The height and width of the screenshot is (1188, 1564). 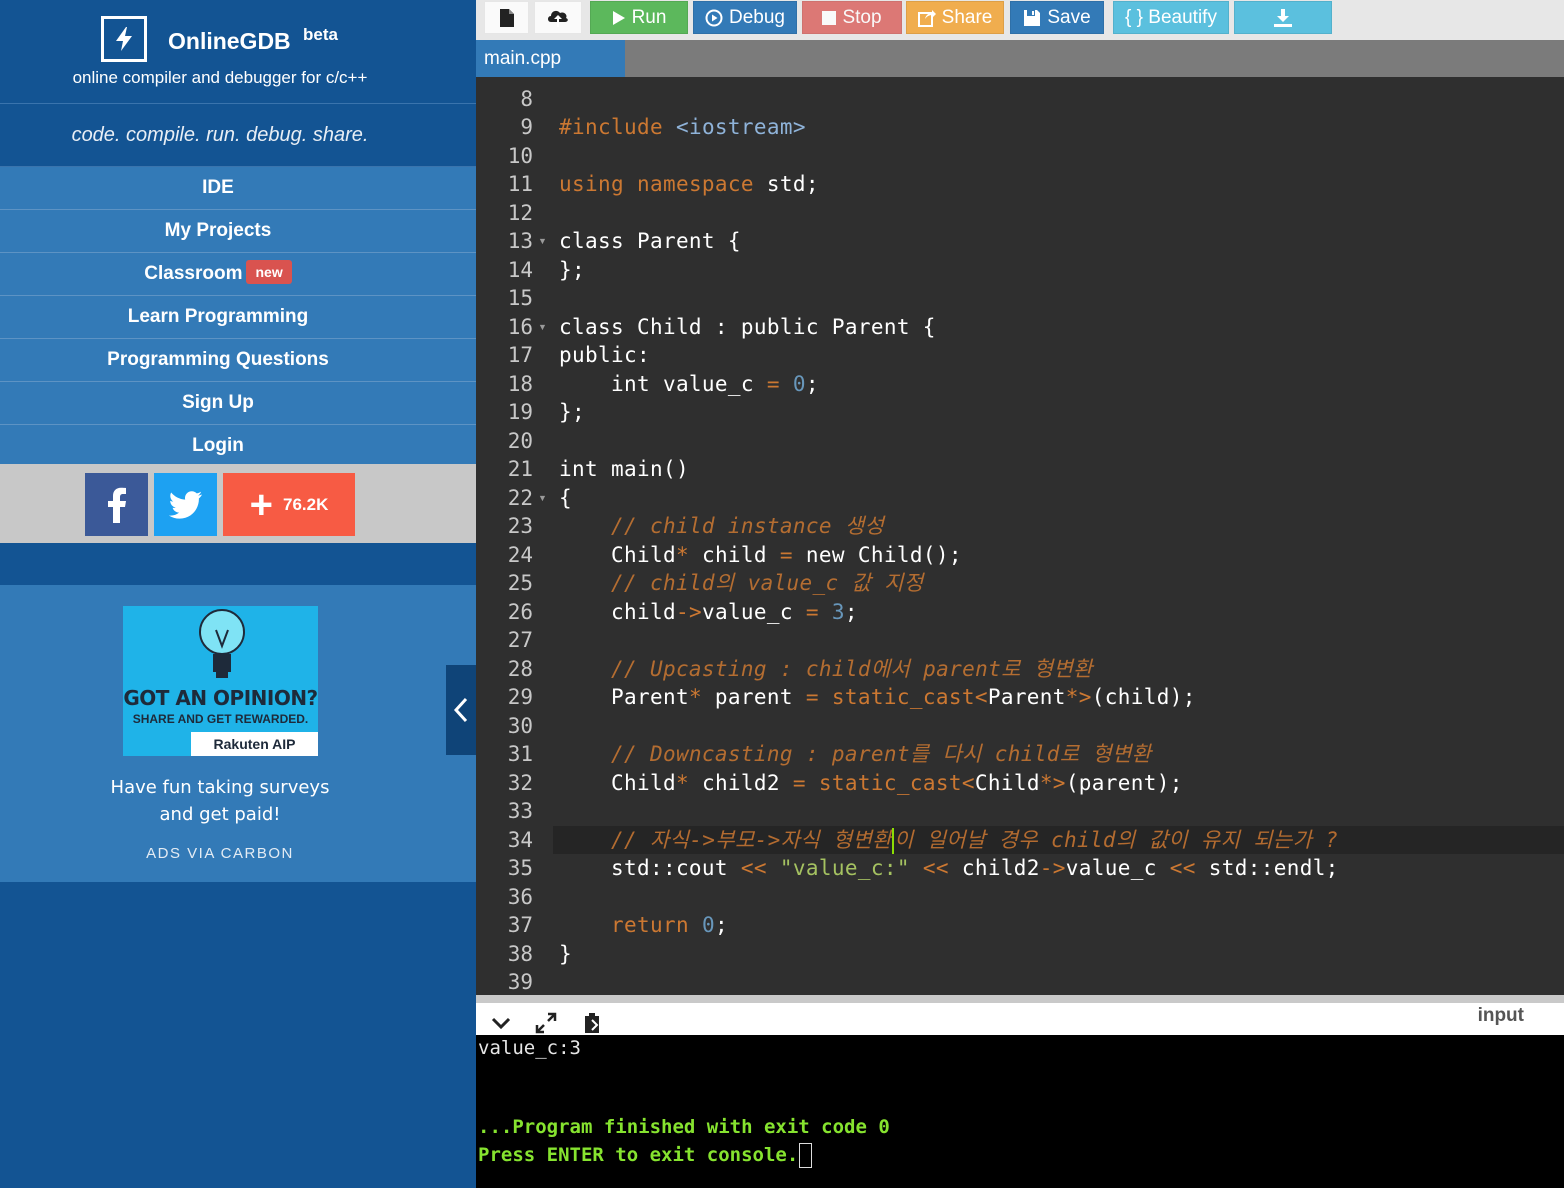 I want to click on beautify-button: { } Beautify, so click(x=1171, y=17).